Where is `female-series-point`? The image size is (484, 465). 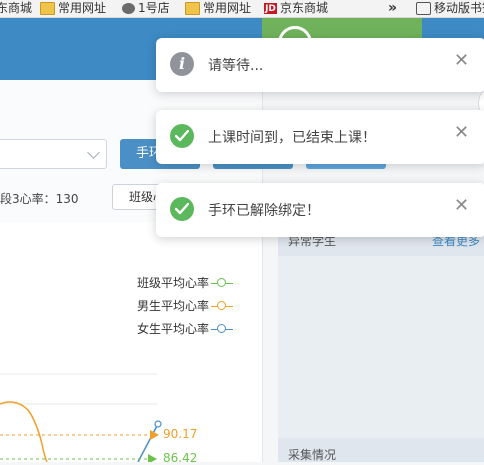 female-series-point is located at coordinates (158, 424).